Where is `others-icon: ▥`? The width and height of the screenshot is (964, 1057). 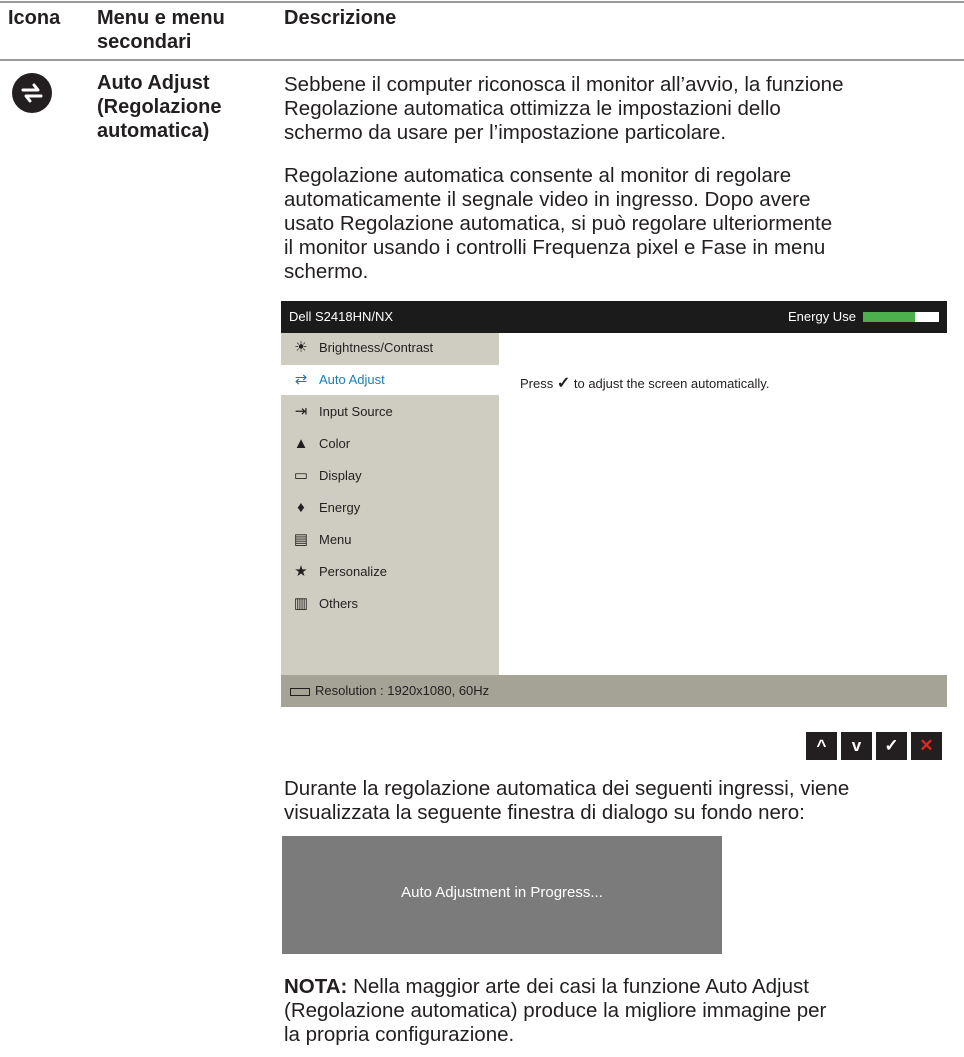
others-icon: ▥ is located at coordinates (301, 603).